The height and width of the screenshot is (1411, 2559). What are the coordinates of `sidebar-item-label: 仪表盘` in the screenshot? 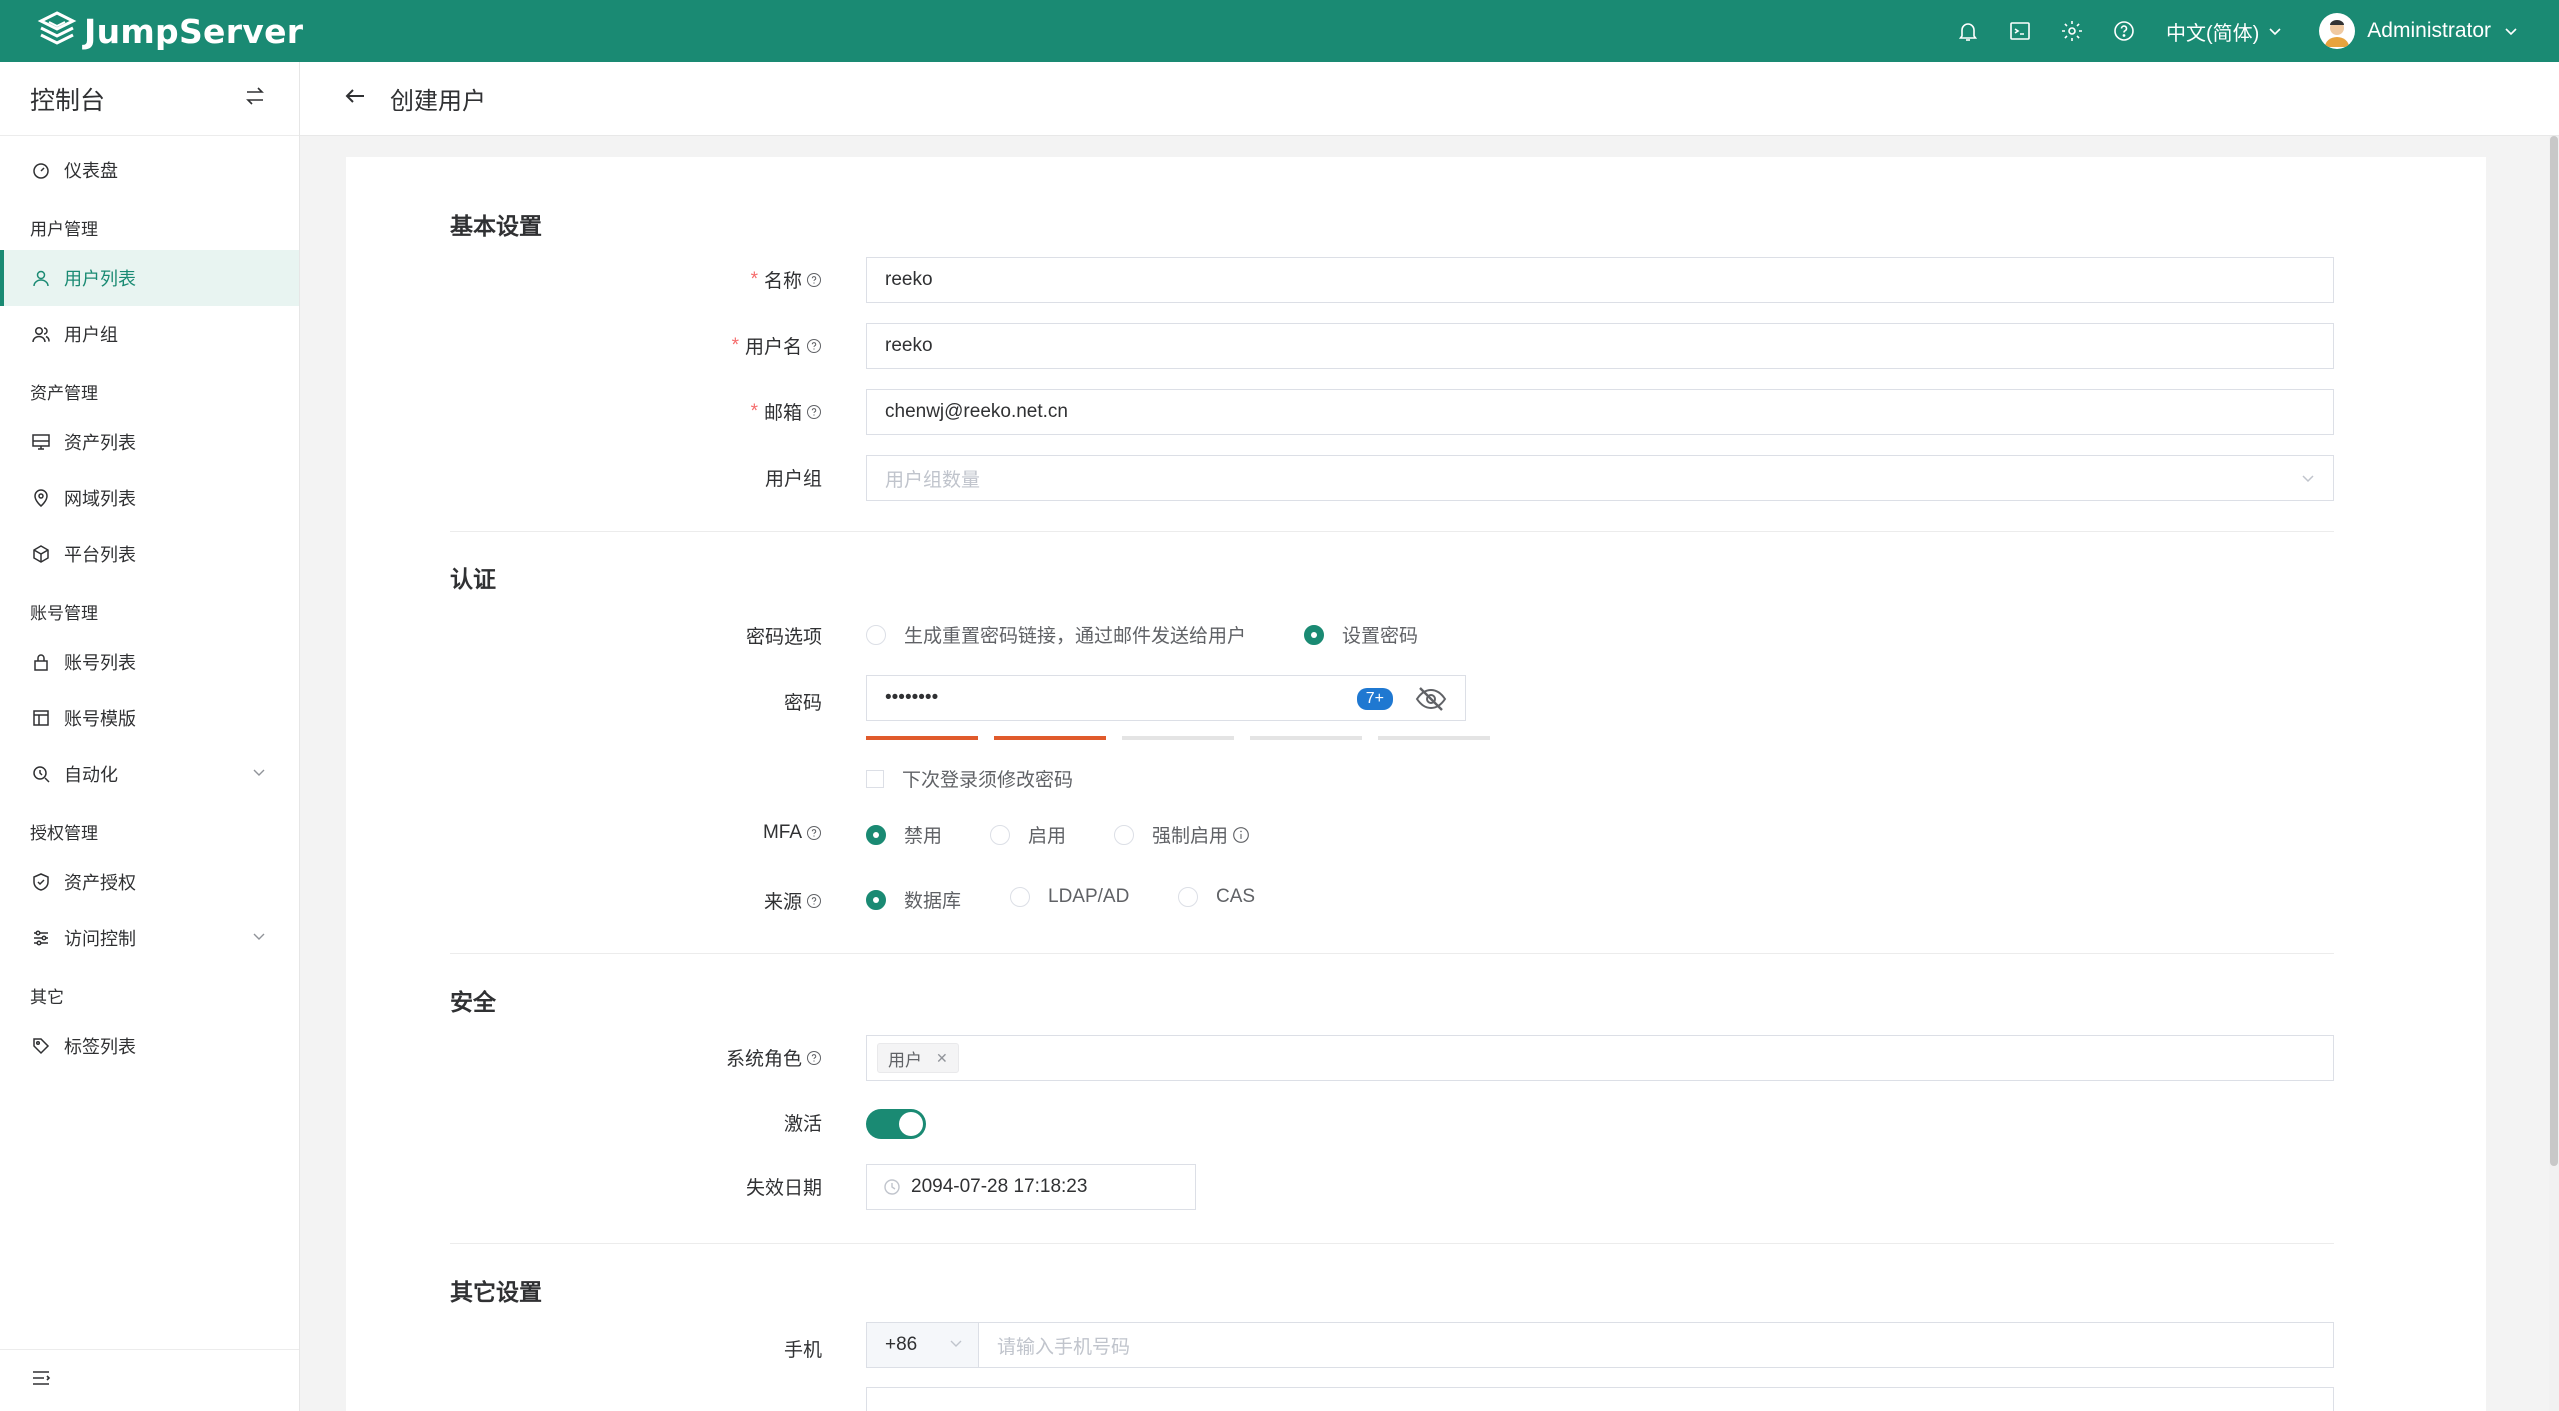 It's located at (91, 171).